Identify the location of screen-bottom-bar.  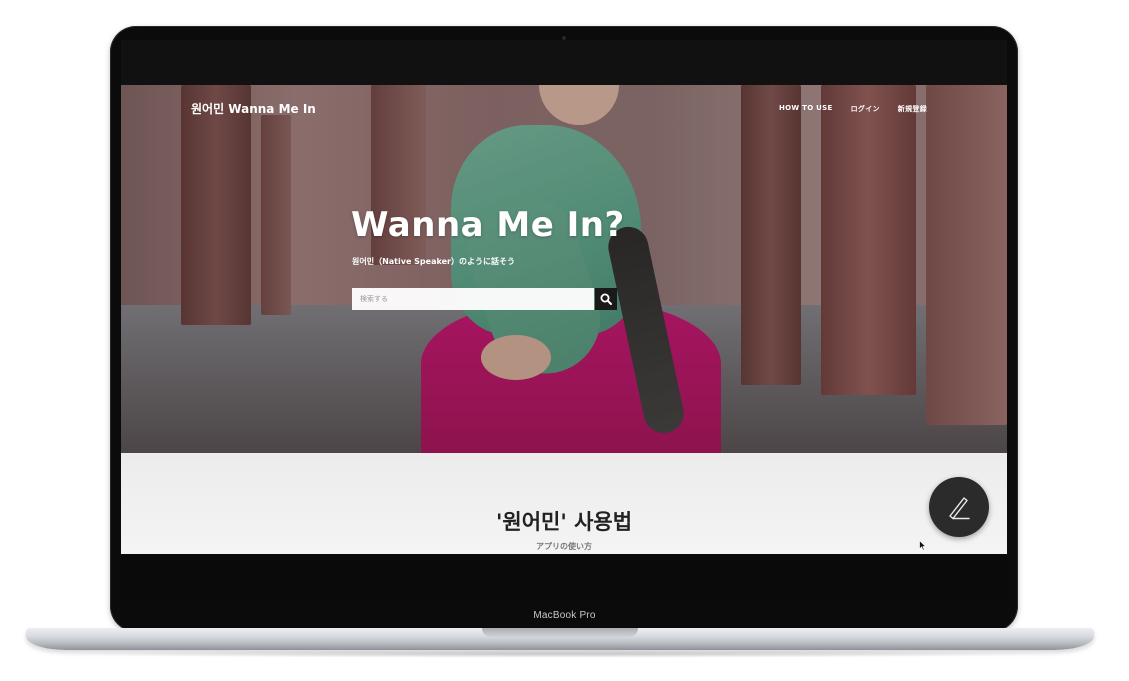
(564, 577).